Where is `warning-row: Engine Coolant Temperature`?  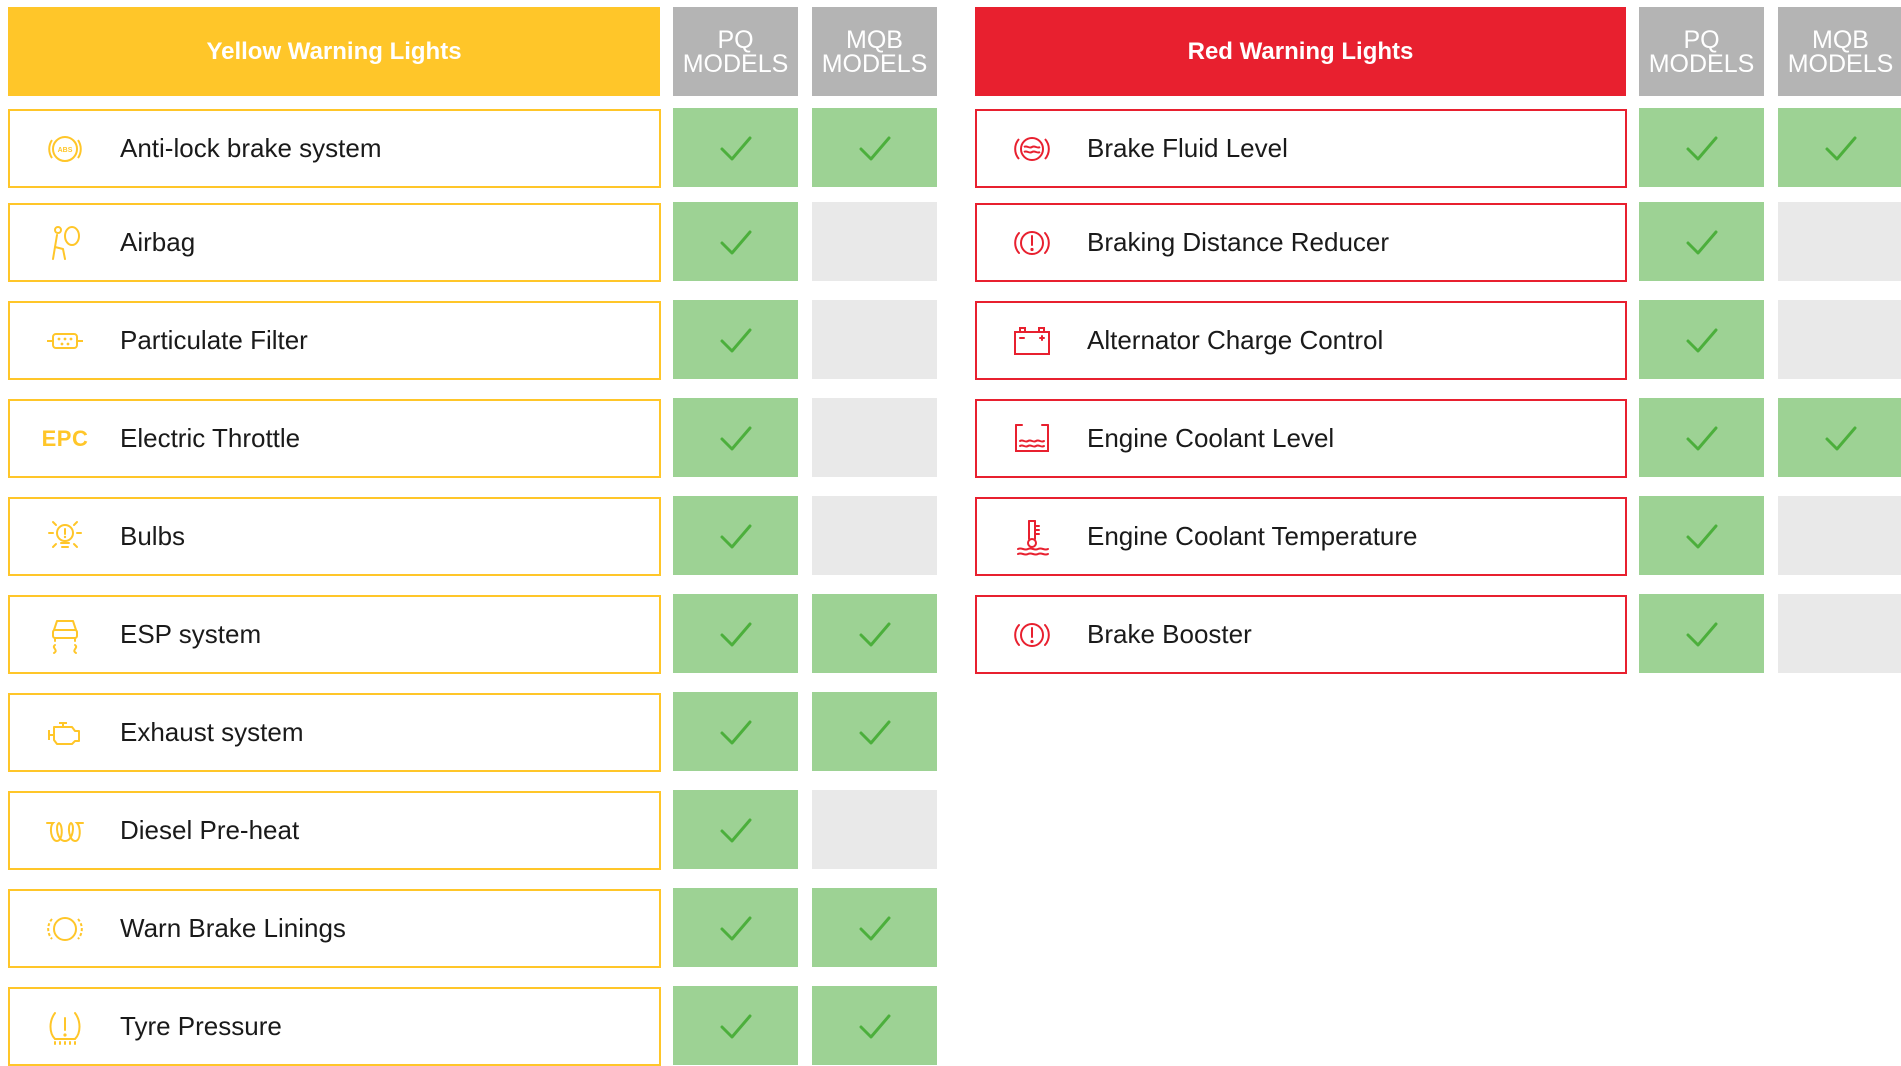 warning-row: Engine Coolant Temperature is located at coordinates (1301, 536).